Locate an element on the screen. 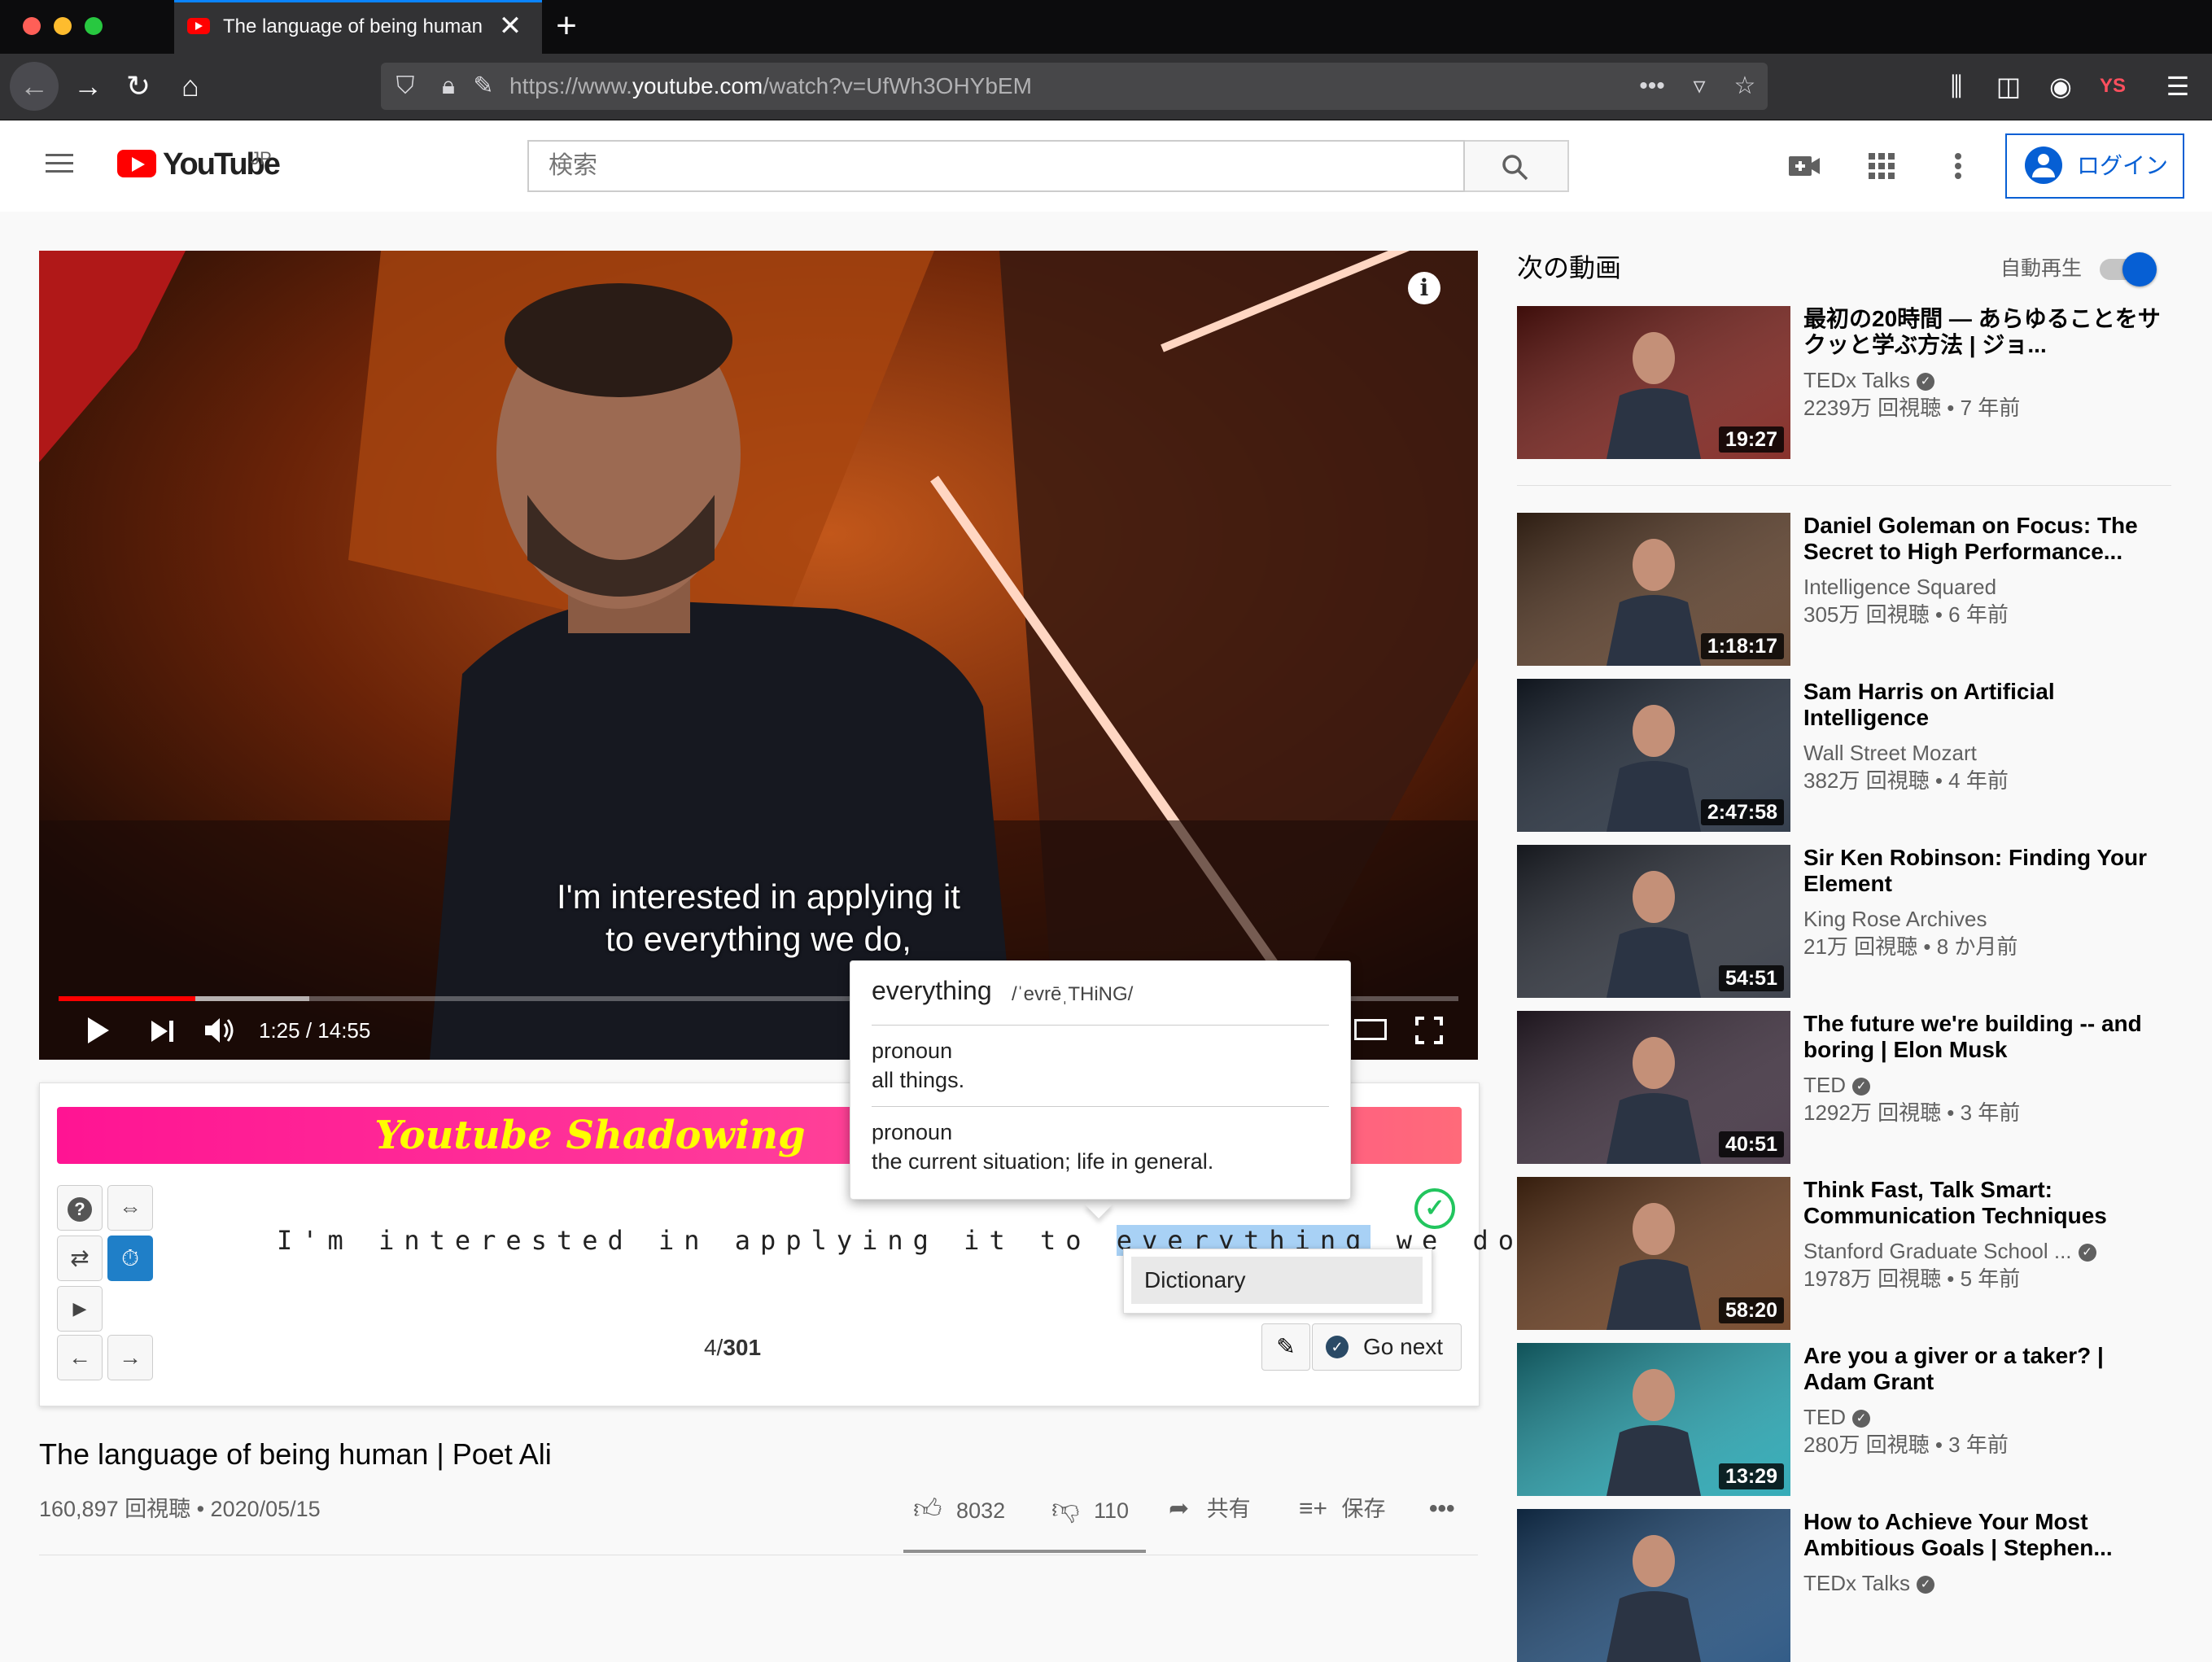 Image resolution: width=2212 pixels, height=1662 pixels. video-duration-badge: 40:51 is located at coordinates (1752, 1144).